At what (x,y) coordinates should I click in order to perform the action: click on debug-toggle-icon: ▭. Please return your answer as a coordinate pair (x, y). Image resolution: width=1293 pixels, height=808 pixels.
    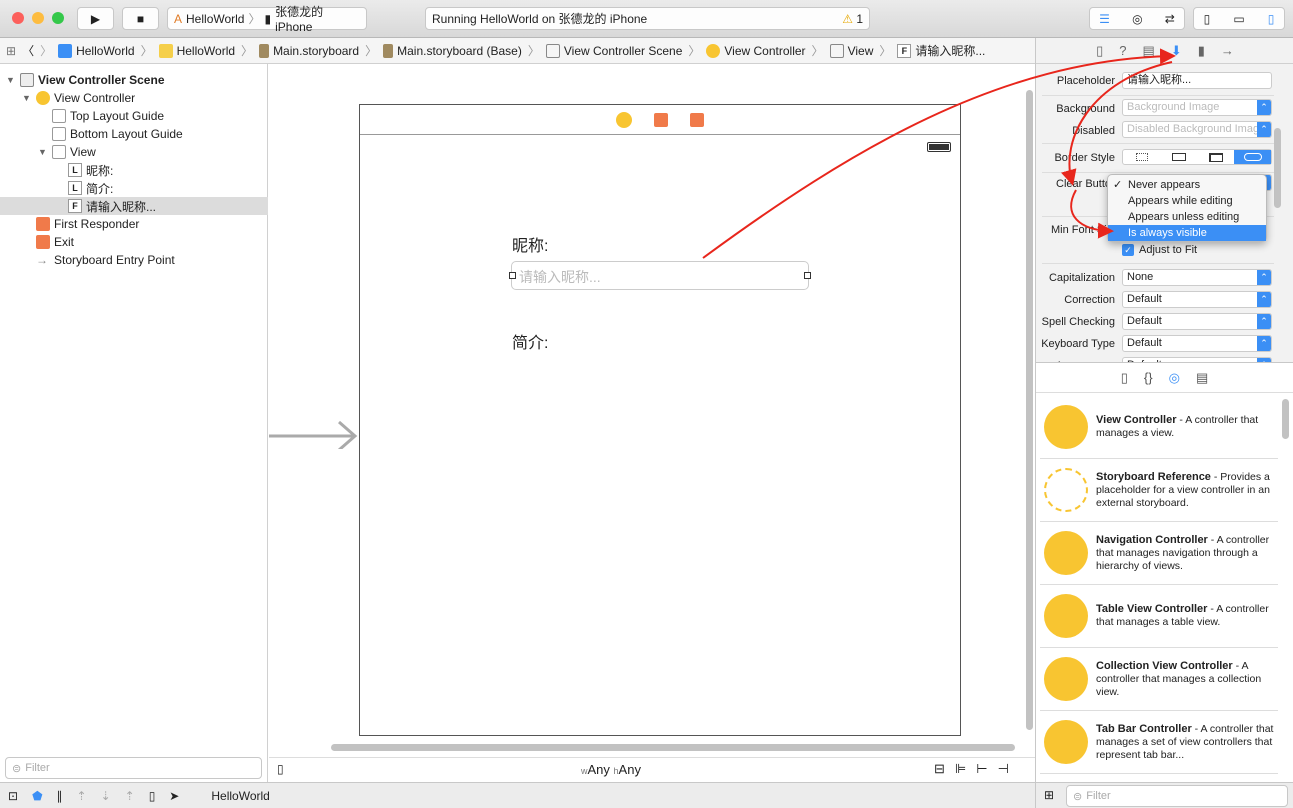
    Looking at the image, I should click on (1238, 19).